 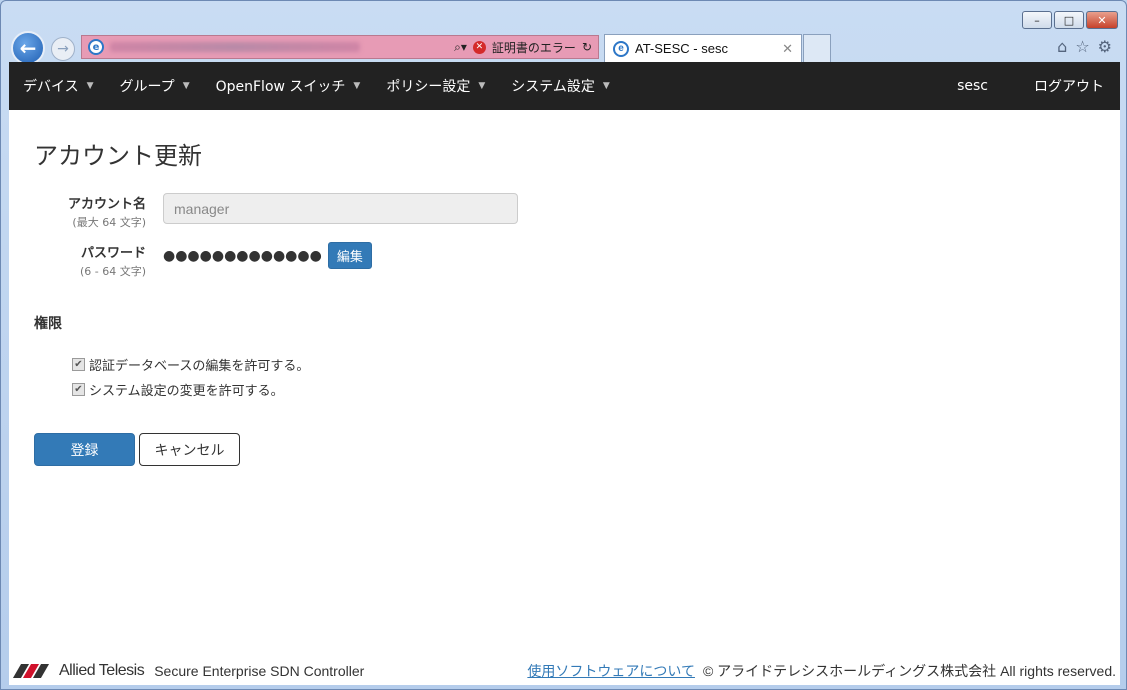 I want to click on nav-label: デバイス, so click(x=51, y=87).